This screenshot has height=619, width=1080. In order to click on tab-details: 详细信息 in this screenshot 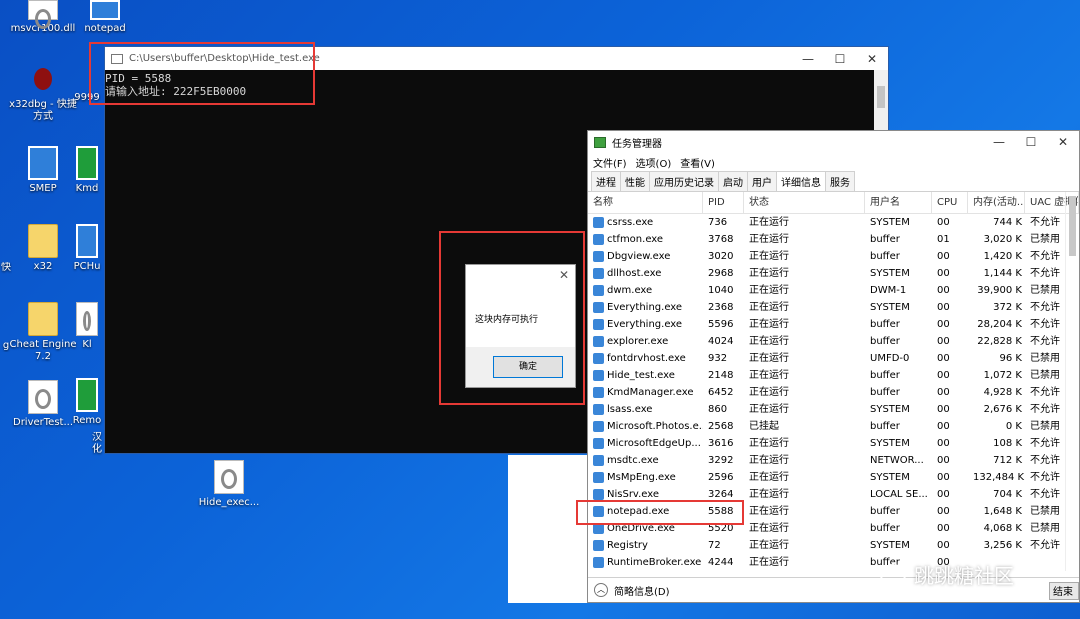, I will do `click(801, 181)`.